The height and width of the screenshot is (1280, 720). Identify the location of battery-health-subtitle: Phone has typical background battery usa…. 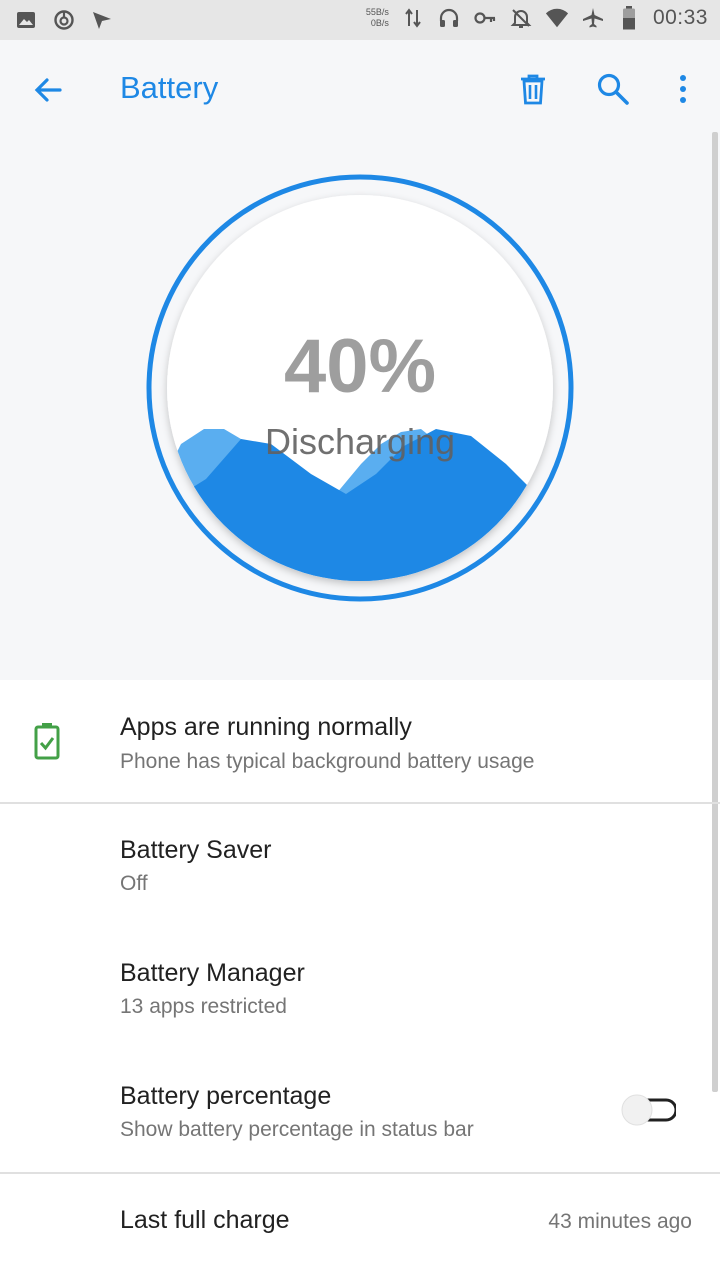
(327, 761).